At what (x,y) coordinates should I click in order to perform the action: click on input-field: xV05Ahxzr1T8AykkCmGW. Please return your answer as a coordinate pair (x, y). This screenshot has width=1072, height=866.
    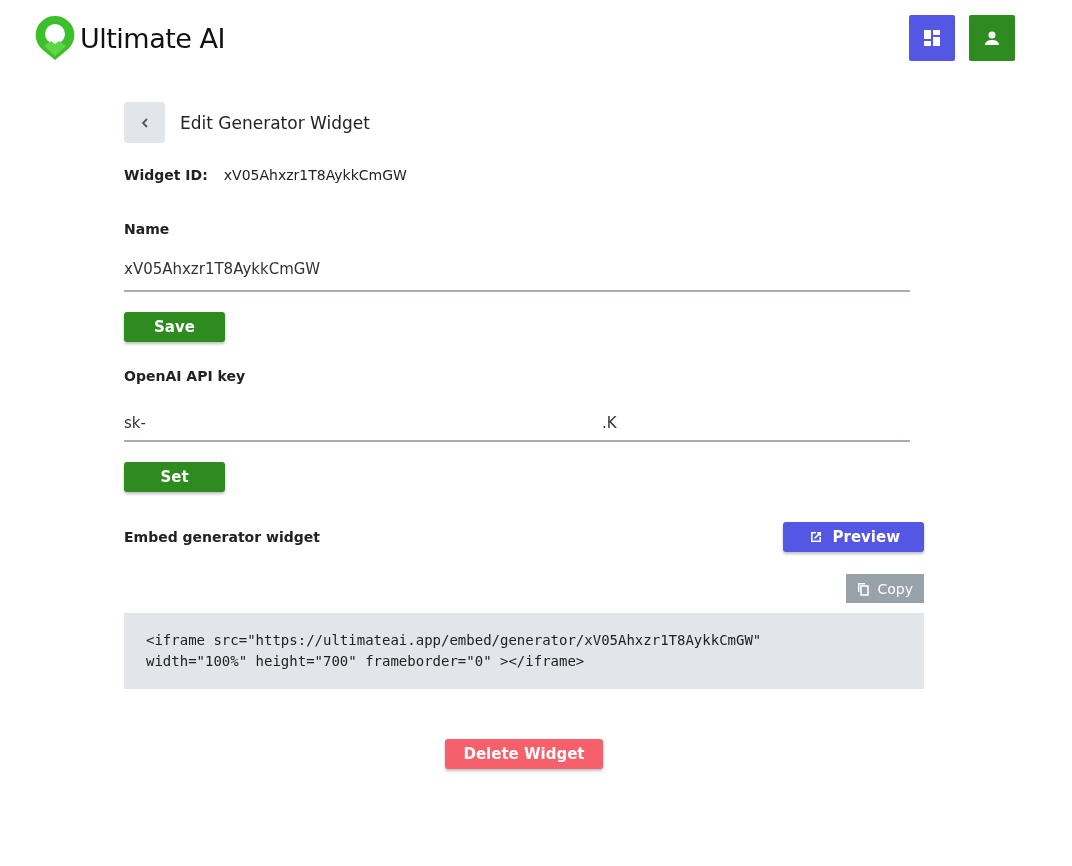
    Looking at the image, I should click on (517, 276).